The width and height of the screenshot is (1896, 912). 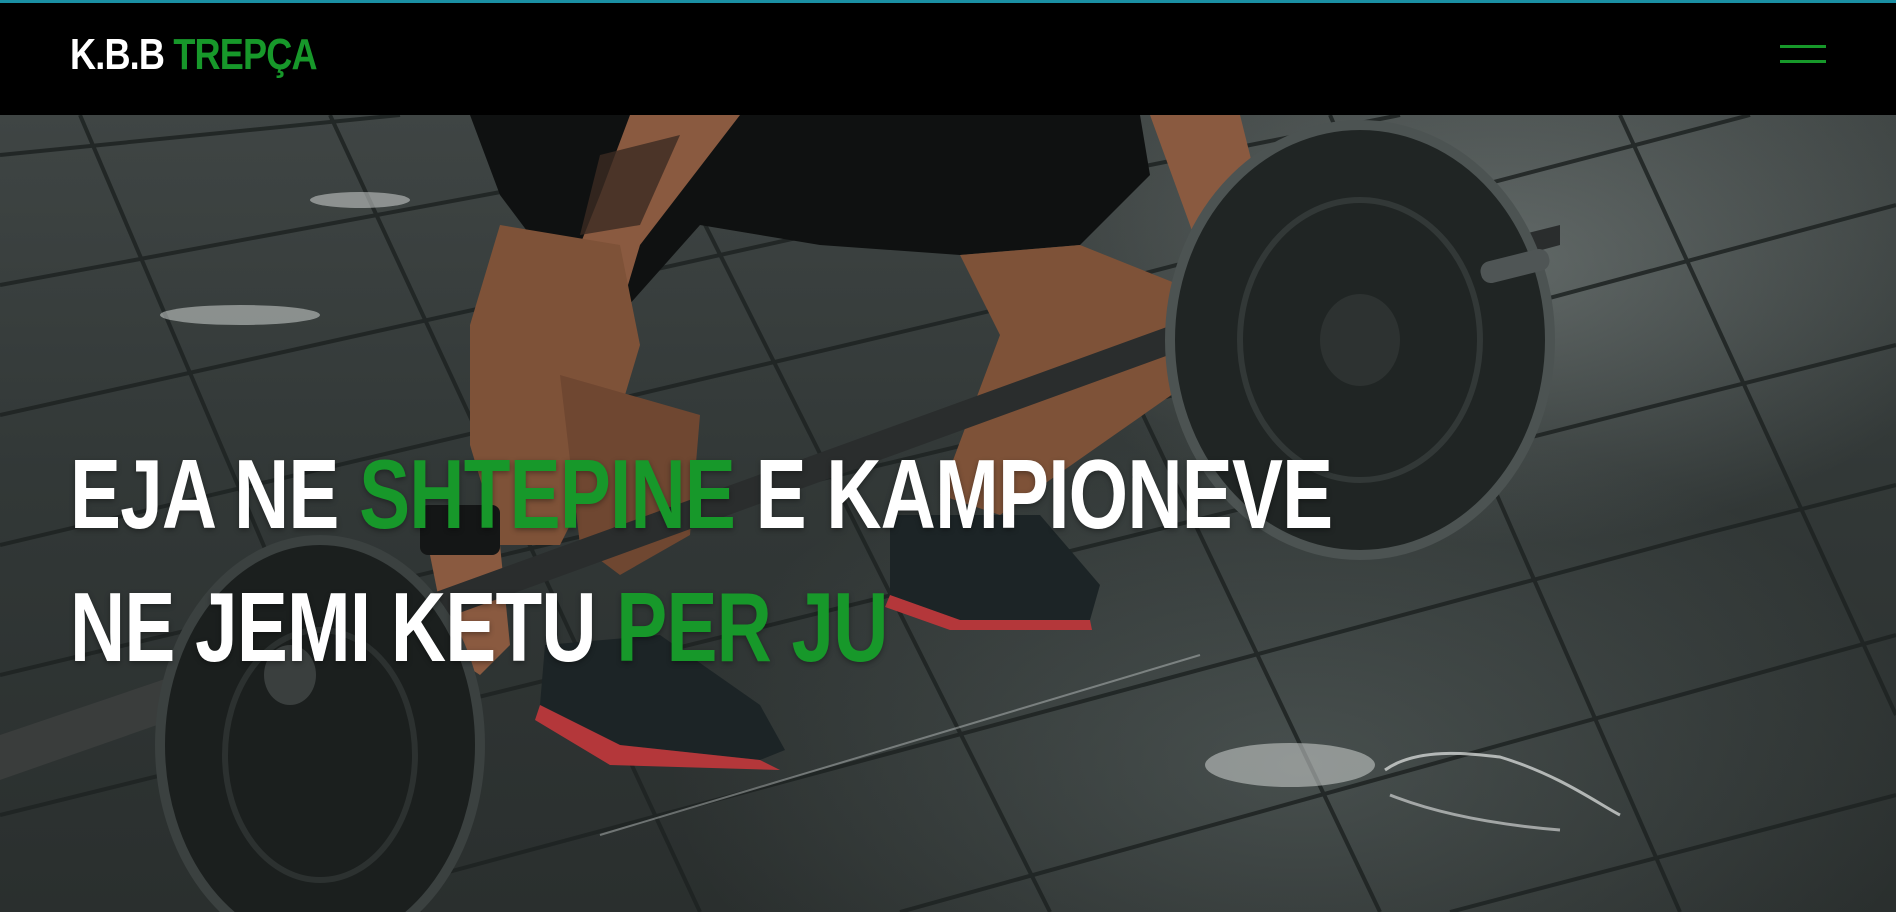 I want to click on brand-logo: K.B.B TREPÇA, so click(x=194, y=55).